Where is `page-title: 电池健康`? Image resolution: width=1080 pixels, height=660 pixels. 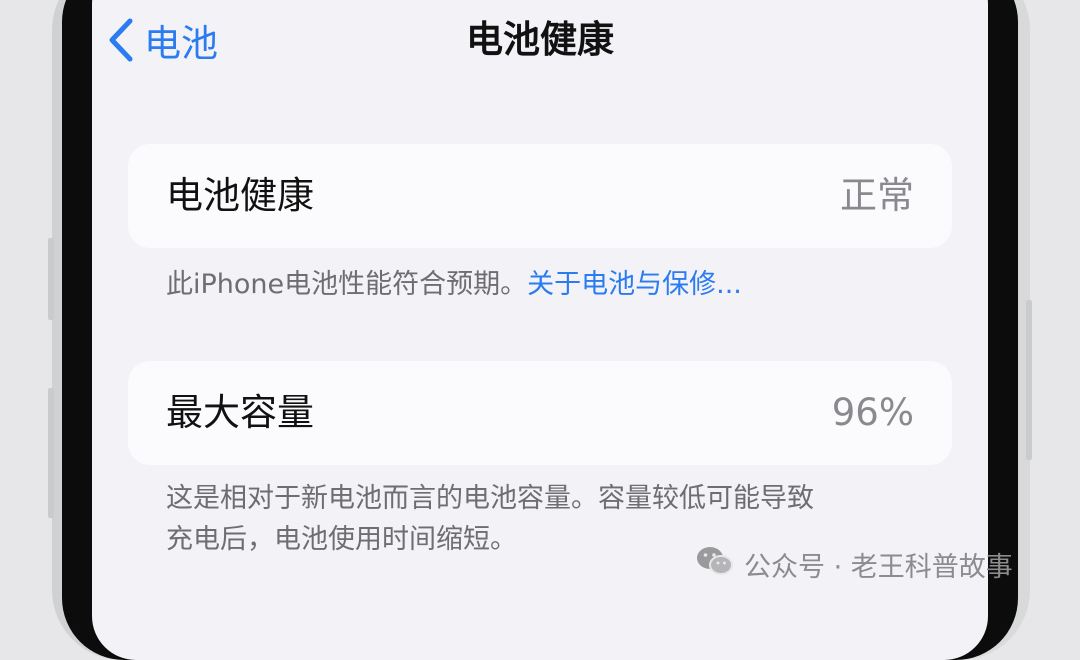 page-title: 电池健康 is located at coordinates (540, 39).